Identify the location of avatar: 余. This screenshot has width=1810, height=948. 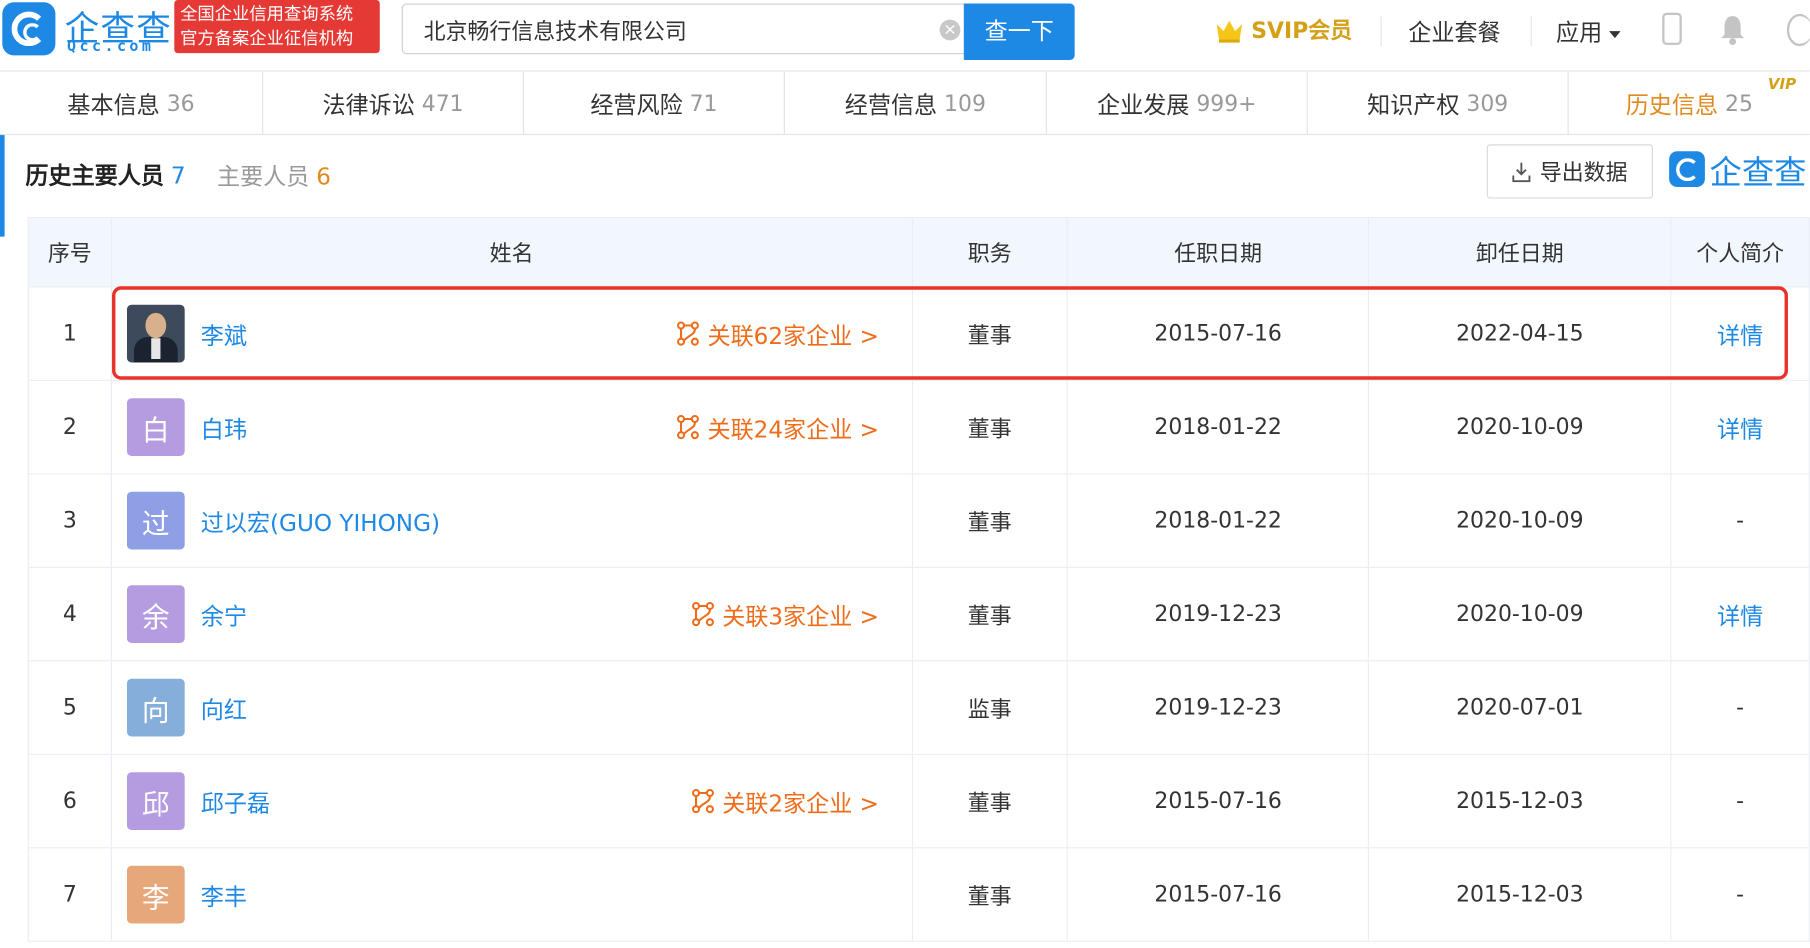
(155, 614).